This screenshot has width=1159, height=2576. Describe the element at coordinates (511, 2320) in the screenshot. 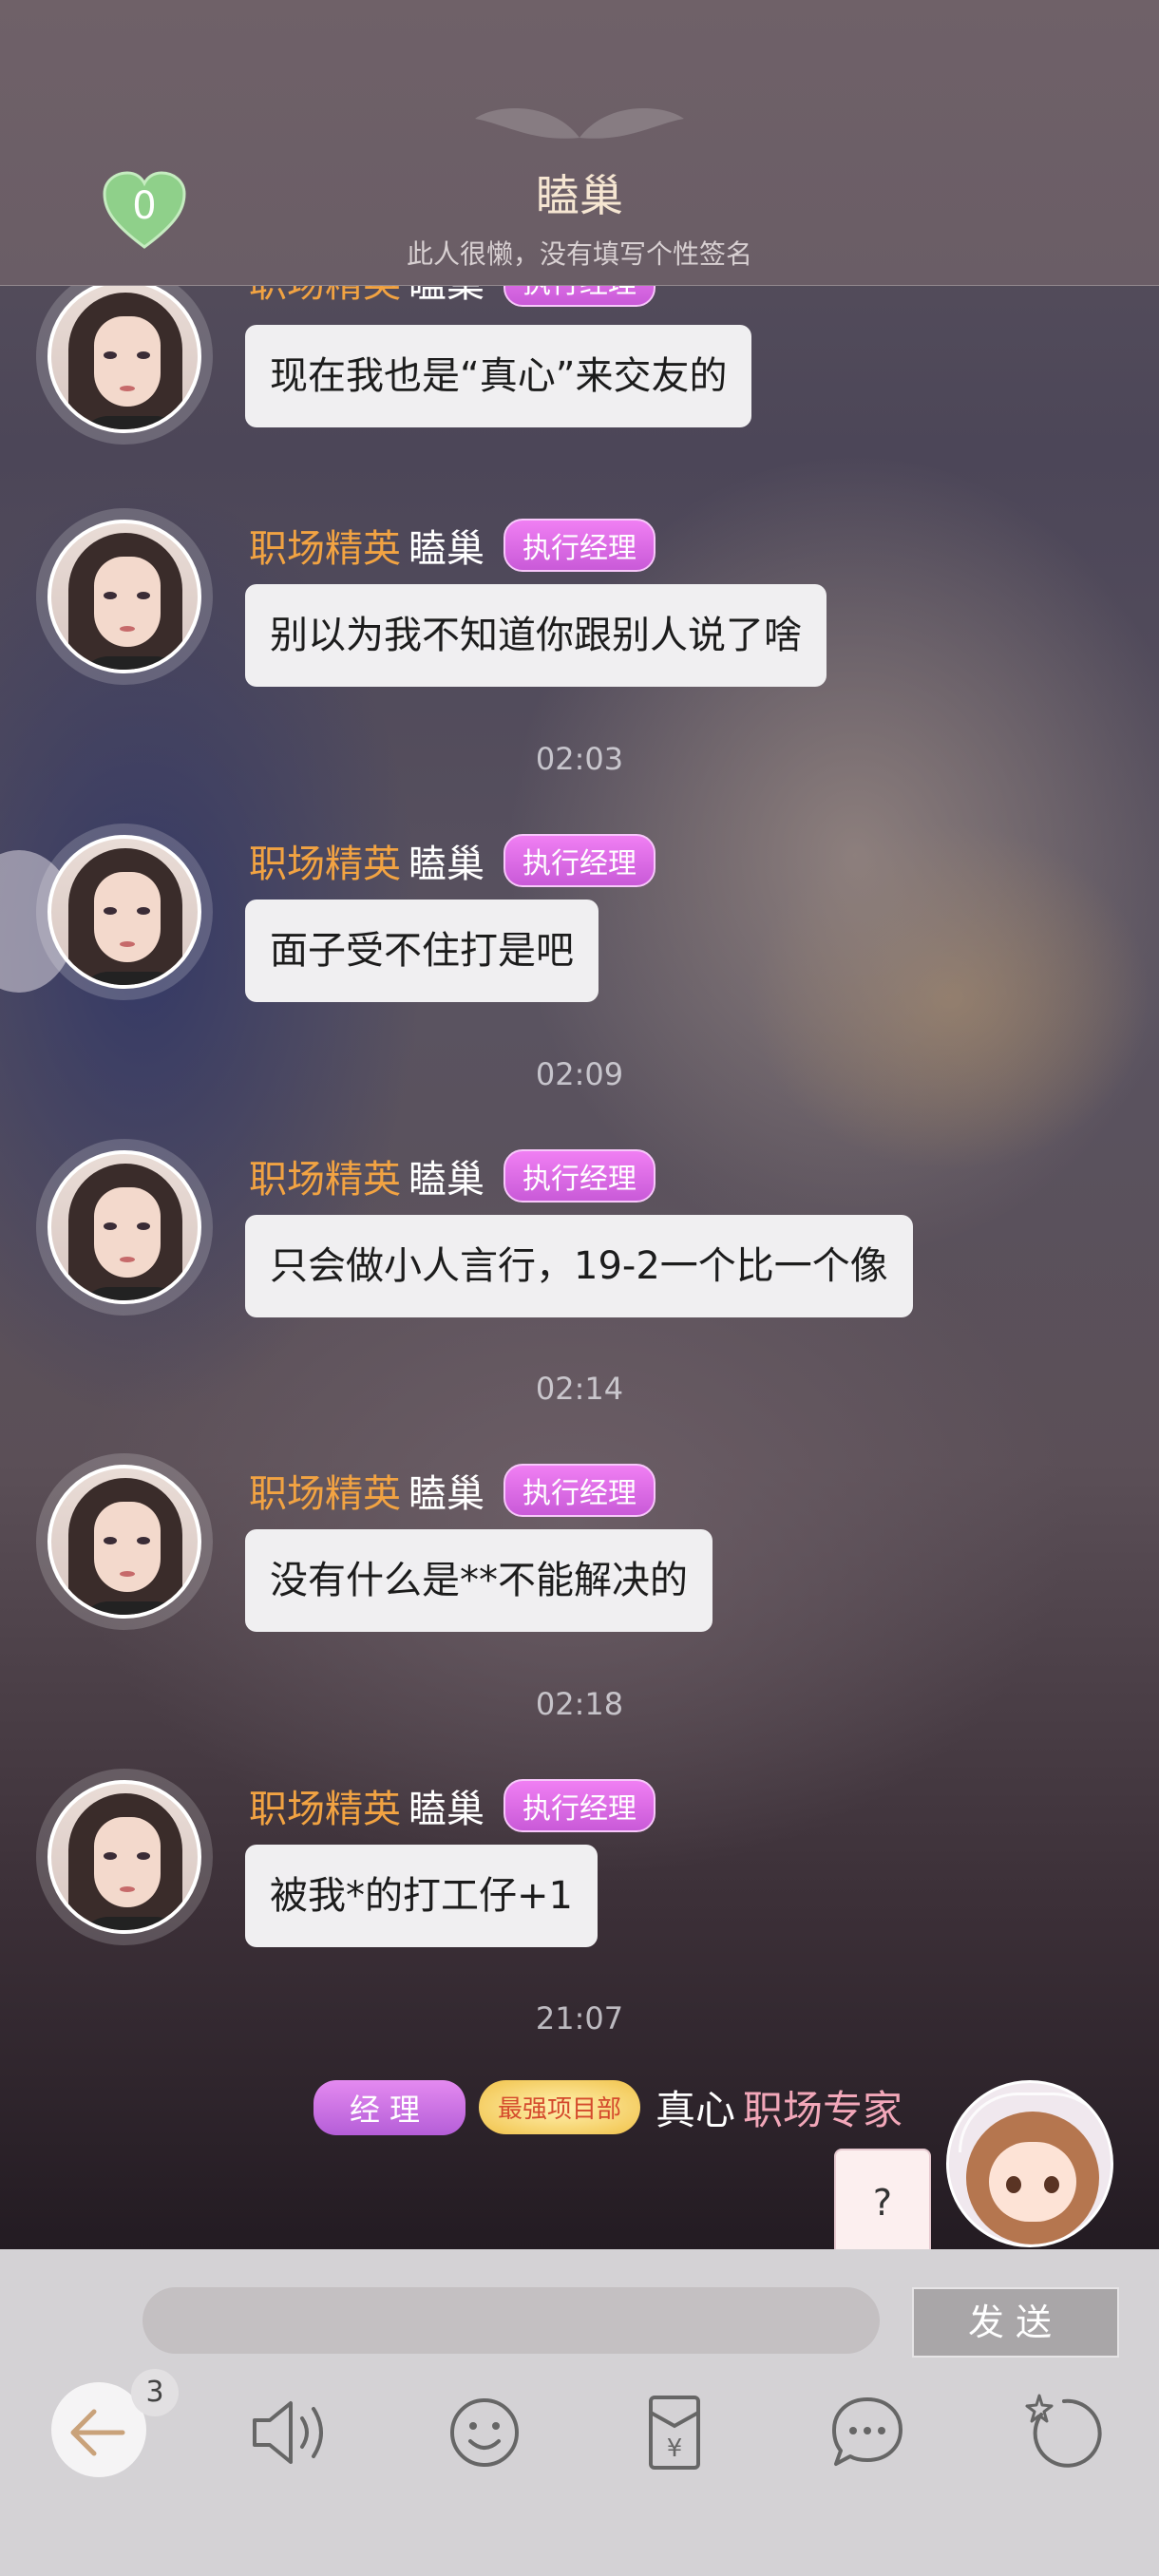

I see `message-input` at that location.